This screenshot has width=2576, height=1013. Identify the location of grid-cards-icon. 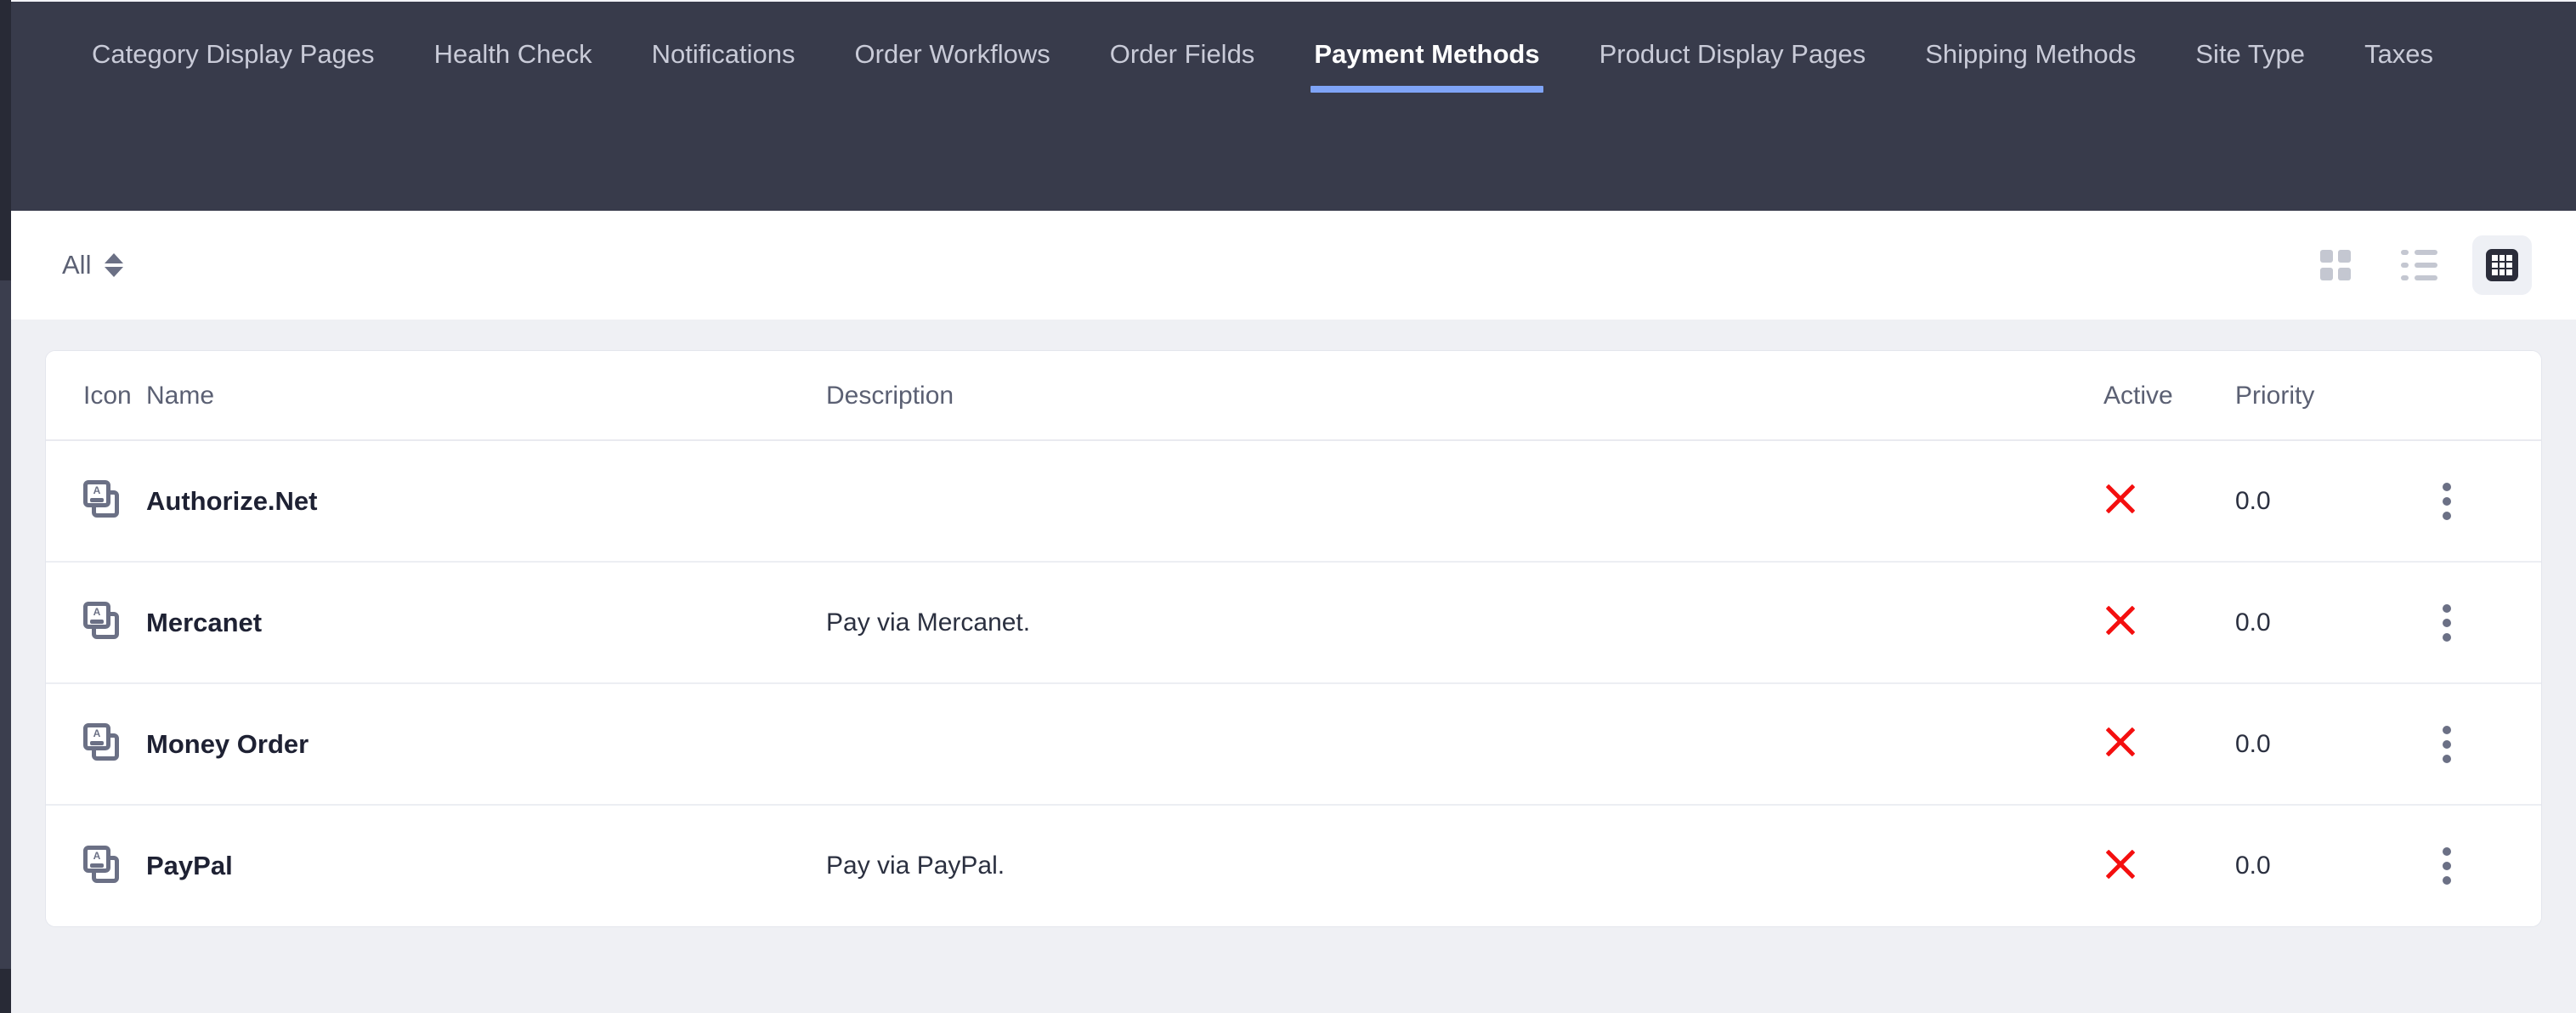
(2335, 265).